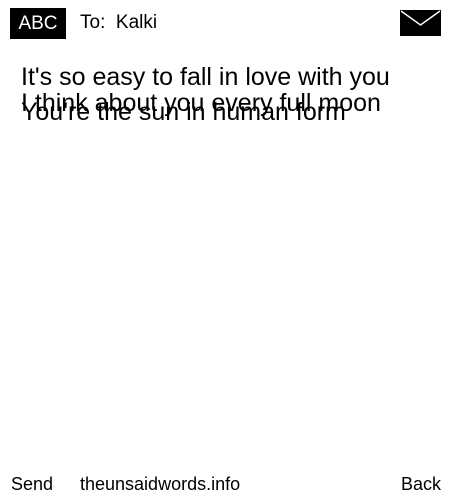 Image resolution: width=450 pixels, height=500 pixels. I want to click on envelope-icon-graphic, so click(420, 23).